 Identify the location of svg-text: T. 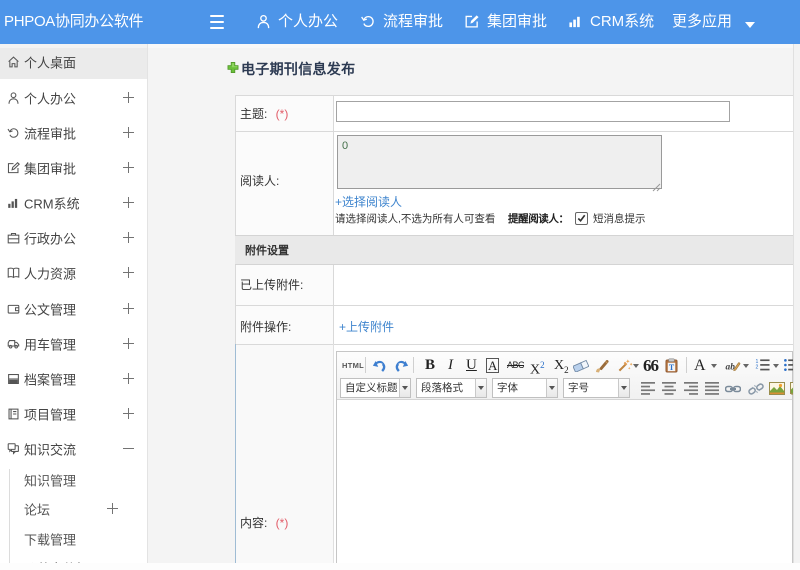
(672, 367).